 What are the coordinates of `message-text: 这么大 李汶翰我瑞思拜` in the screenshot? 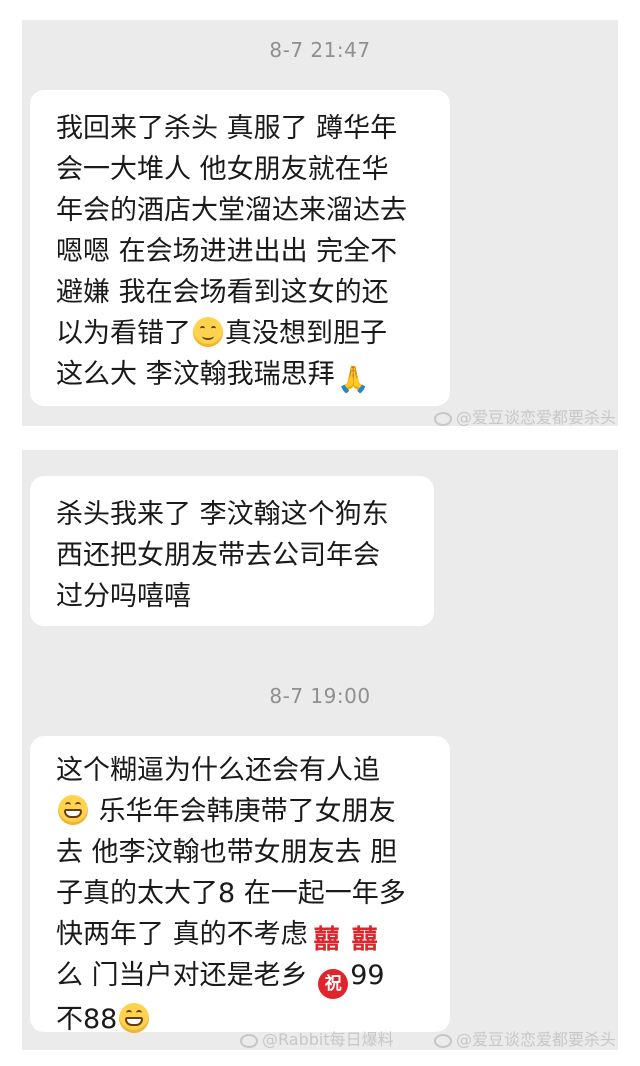 It's located at (195, 374).